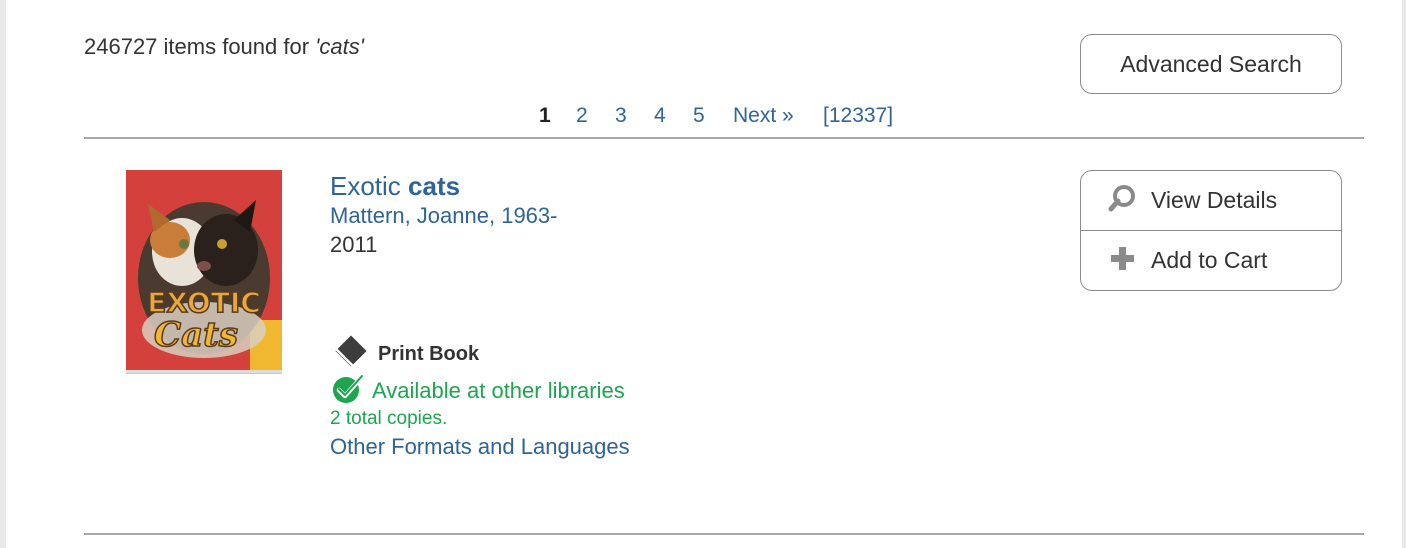 Image resolution: width=1406 pixels, height=548 pixels. I want to click on advanced-search-button: Advanced Search, so click(1211, 64).